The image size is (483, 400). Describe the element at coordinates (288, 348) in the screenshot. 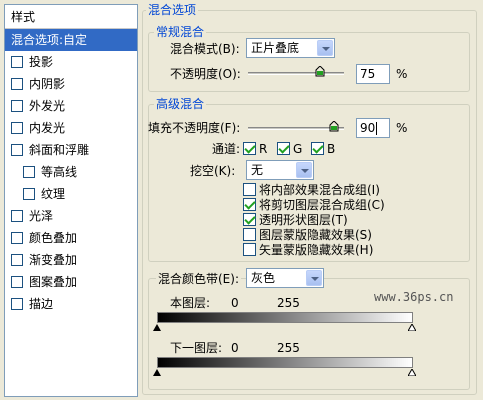

I see `underlying-layer-max: 255` at that location.